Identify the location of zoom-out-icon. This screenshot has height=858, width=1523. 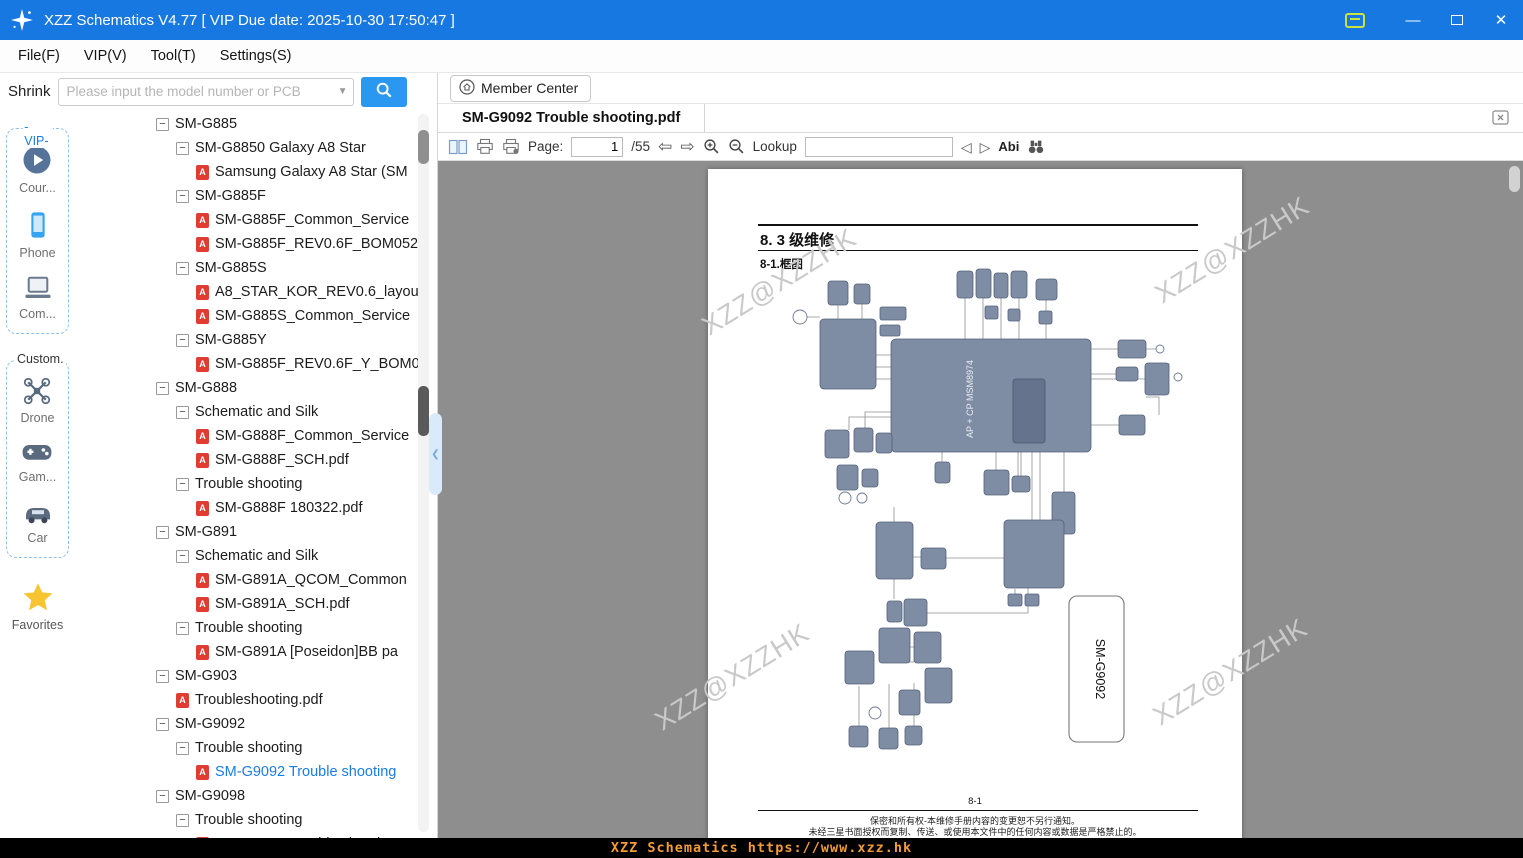
(736, 146).